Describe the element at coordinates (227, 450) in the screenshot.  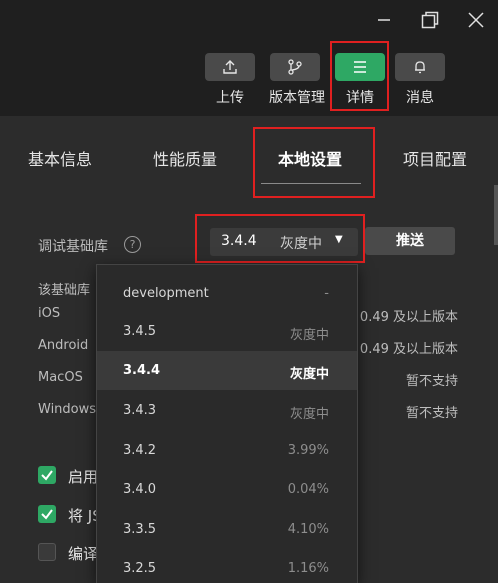
I see `dropdown-option: 3.4.2 3.99%` at that location.